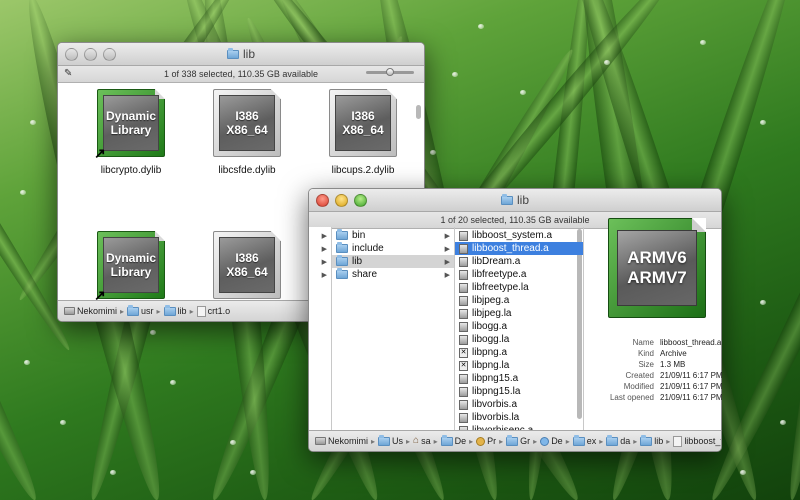 The width and height of the screenshot is (800, 500). What do you see at coordinates (247, 265) in the screenshot?
I see `binary-library-icon: I386 X86_64` at bounding box center [247, 265].